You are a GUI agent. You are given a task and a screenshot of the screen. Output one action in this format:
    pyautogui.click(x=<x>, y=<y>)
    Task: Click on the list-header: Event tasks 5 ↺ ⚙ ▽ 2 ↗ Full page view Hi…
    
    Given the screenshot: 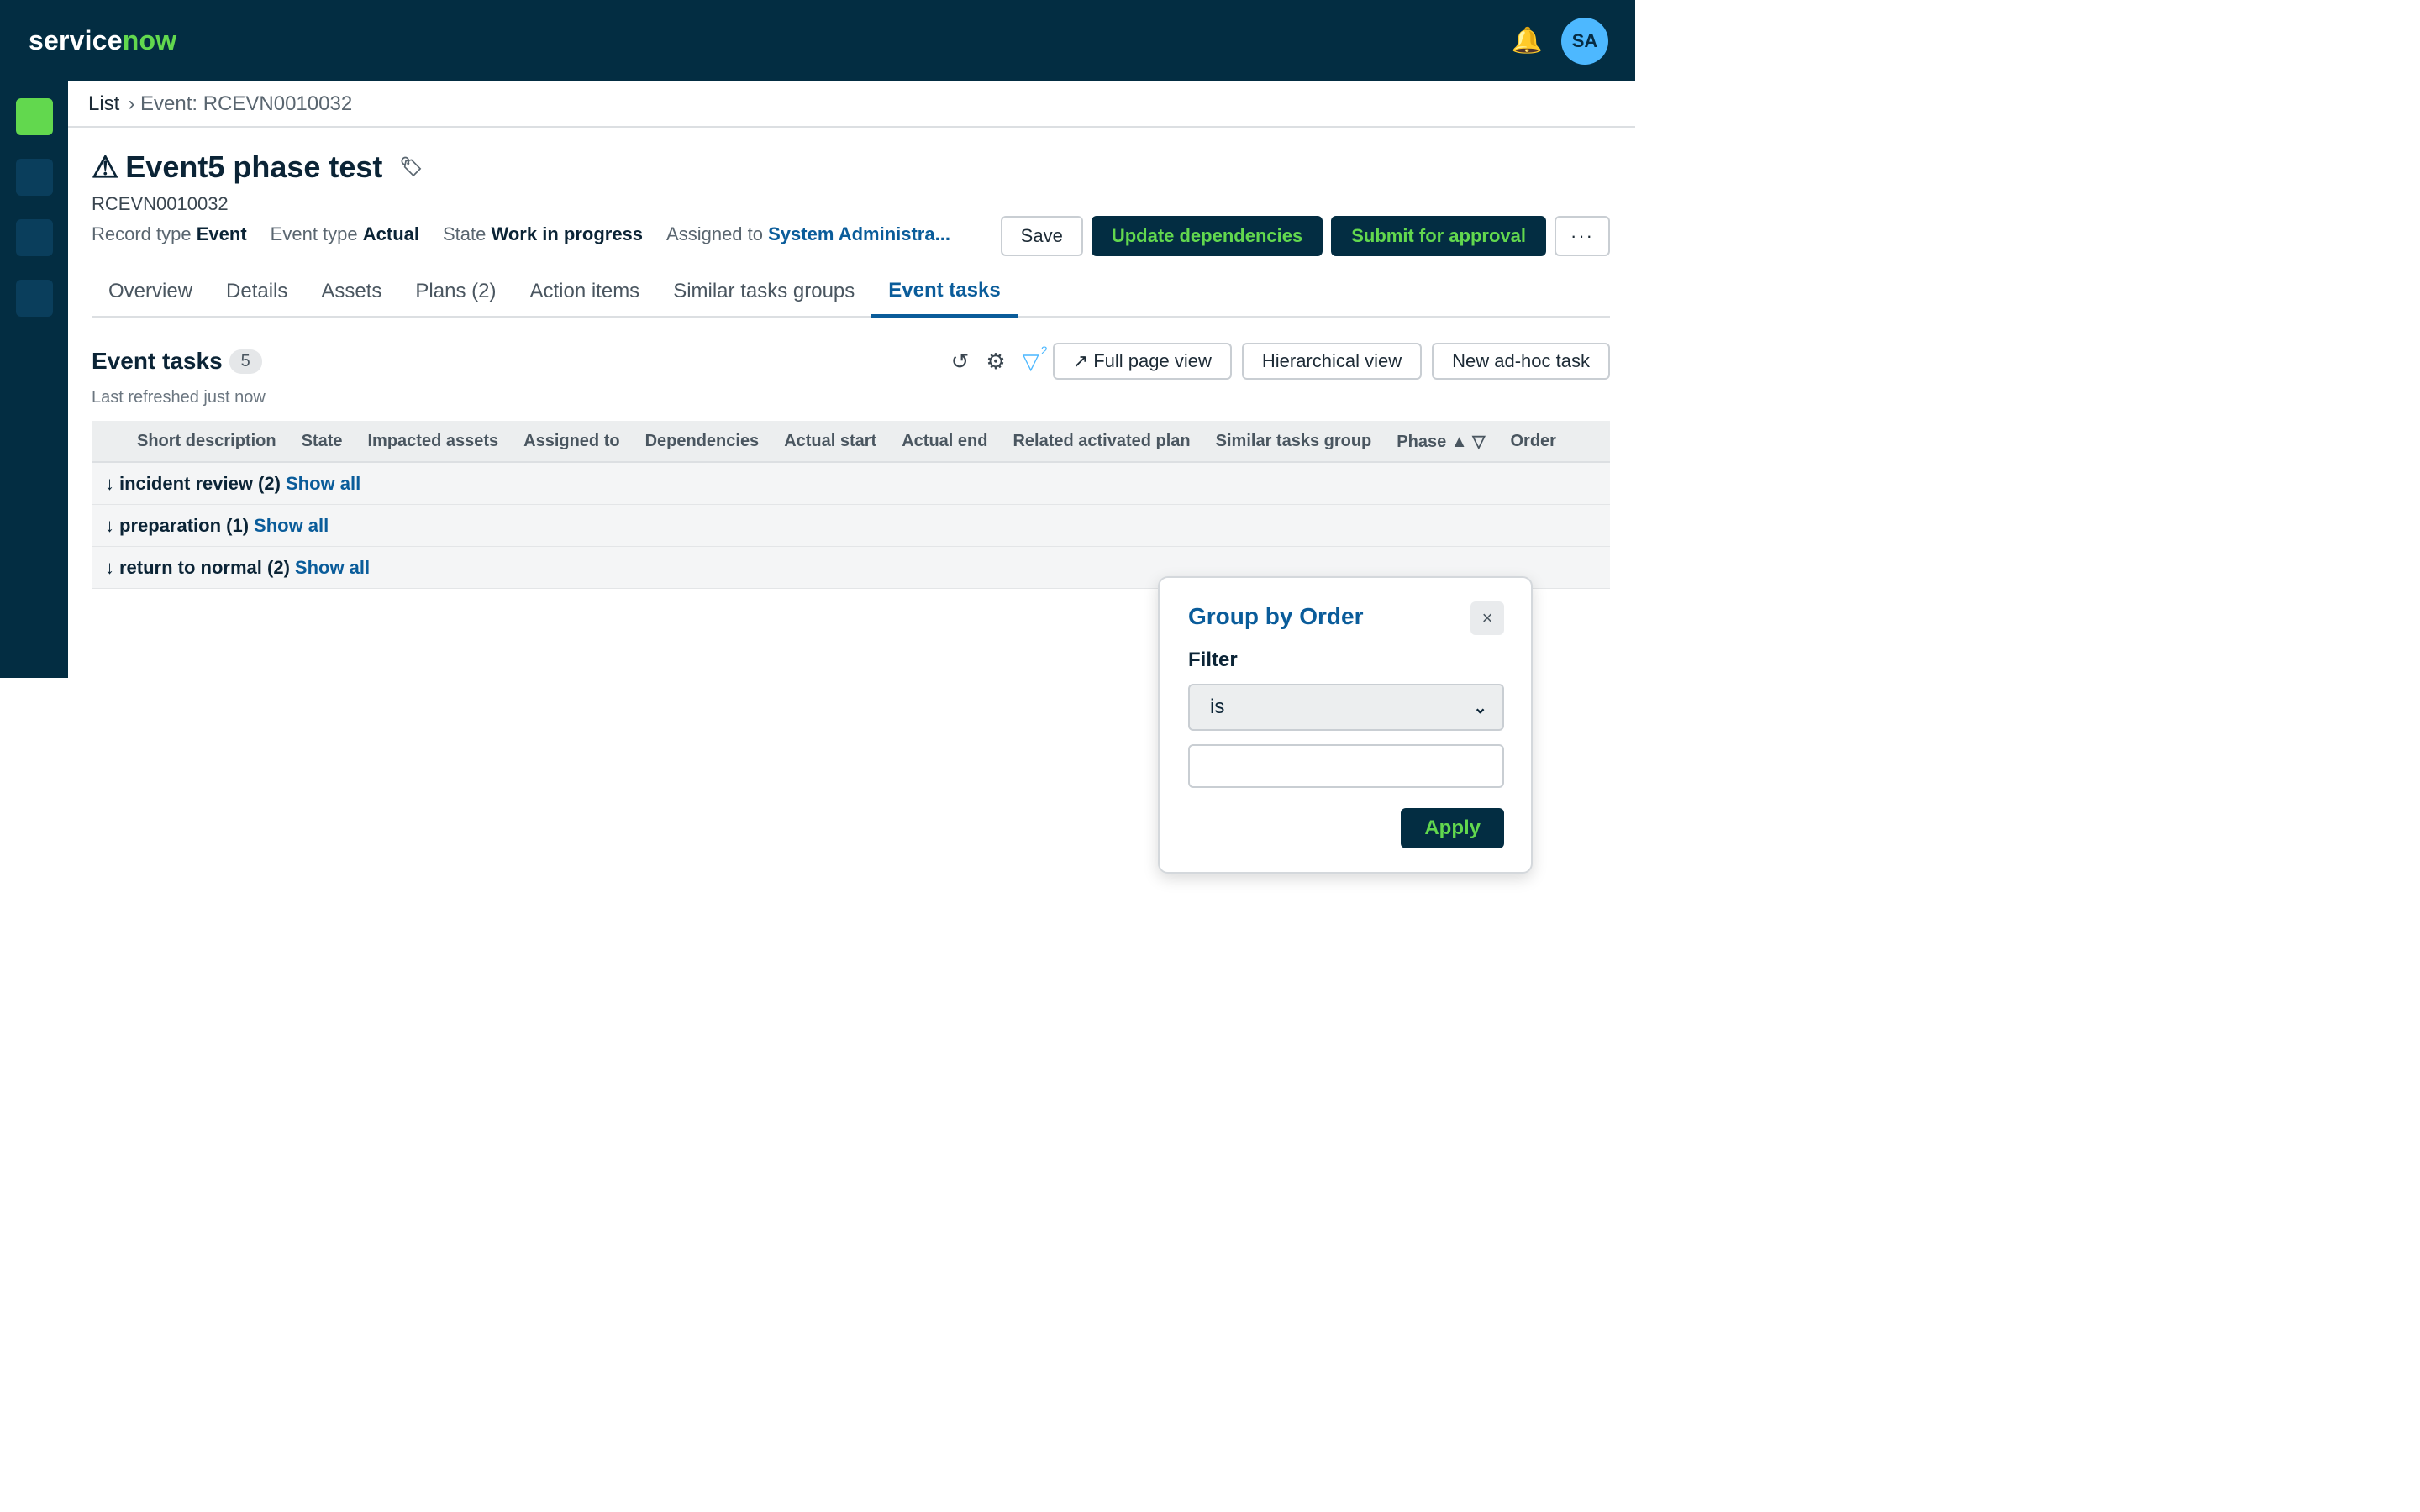 What is the action you would take?
    pyautogui.click(x=851, y=361)
    